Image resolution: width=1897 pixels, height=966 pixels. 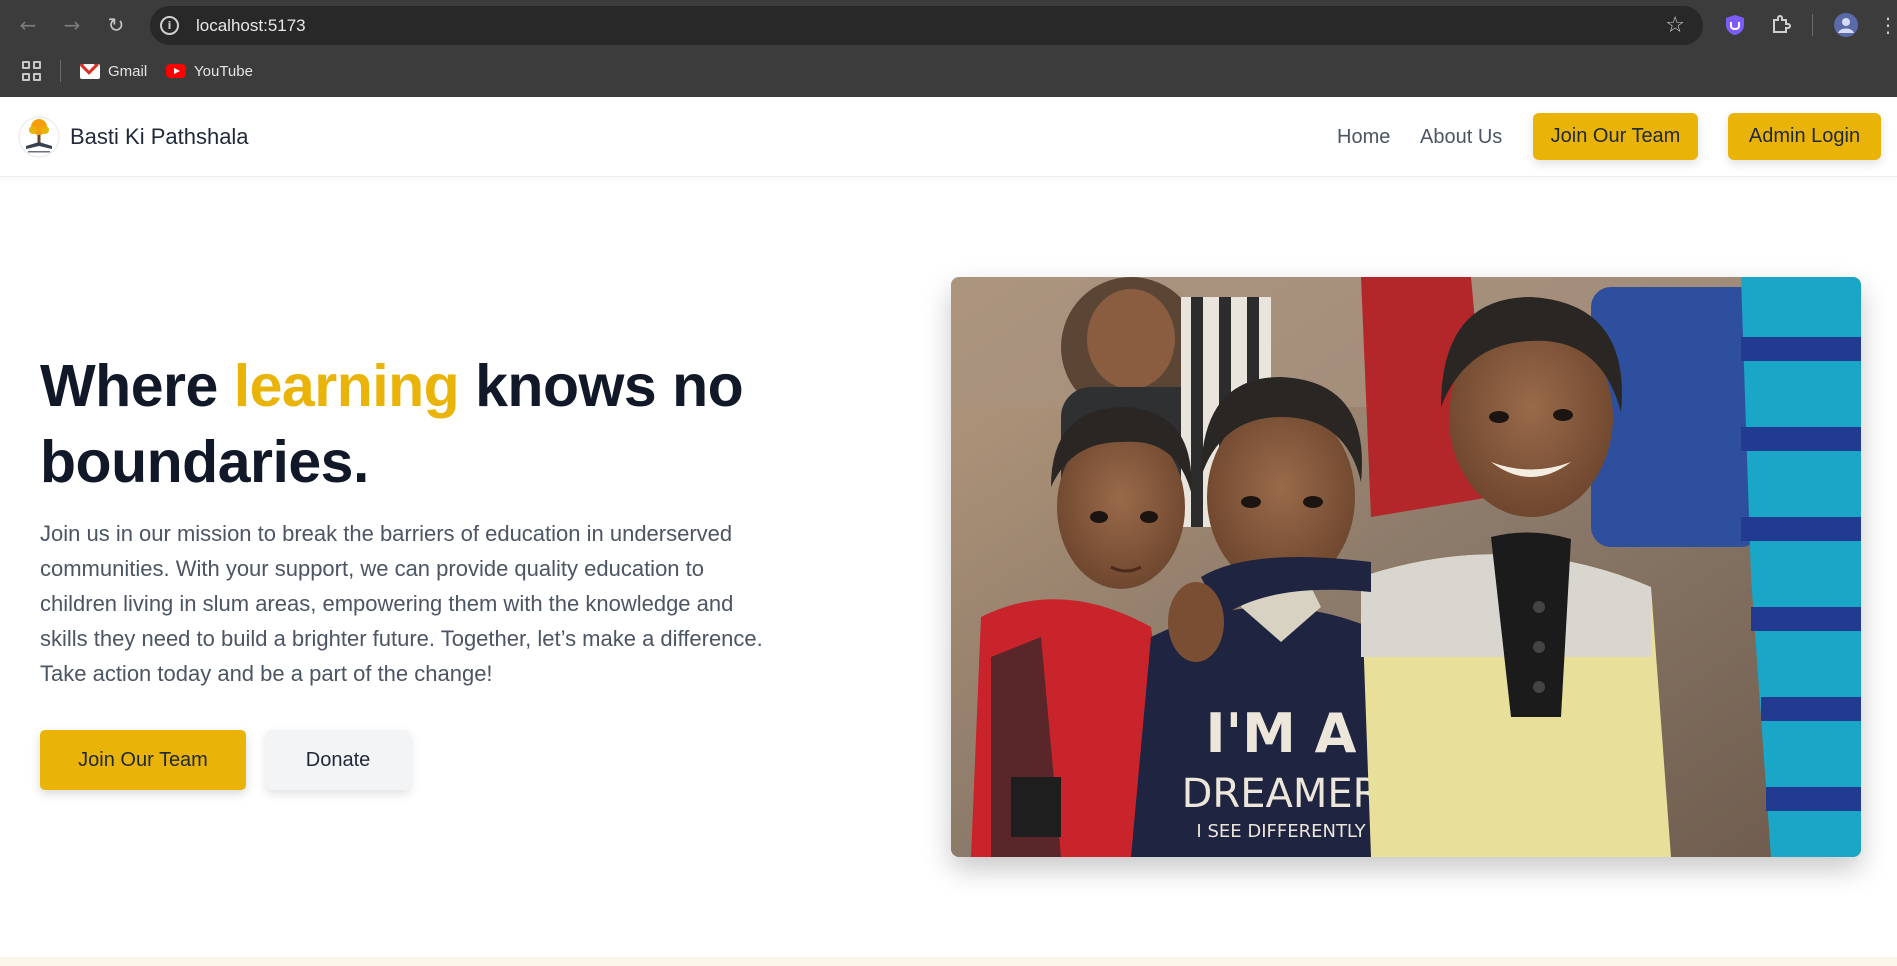 What do you see at coordinates (1804, 136) in the screenshot?
I see `nav-admin-login-button: Admin Login` at bounding box center [1804, 136].